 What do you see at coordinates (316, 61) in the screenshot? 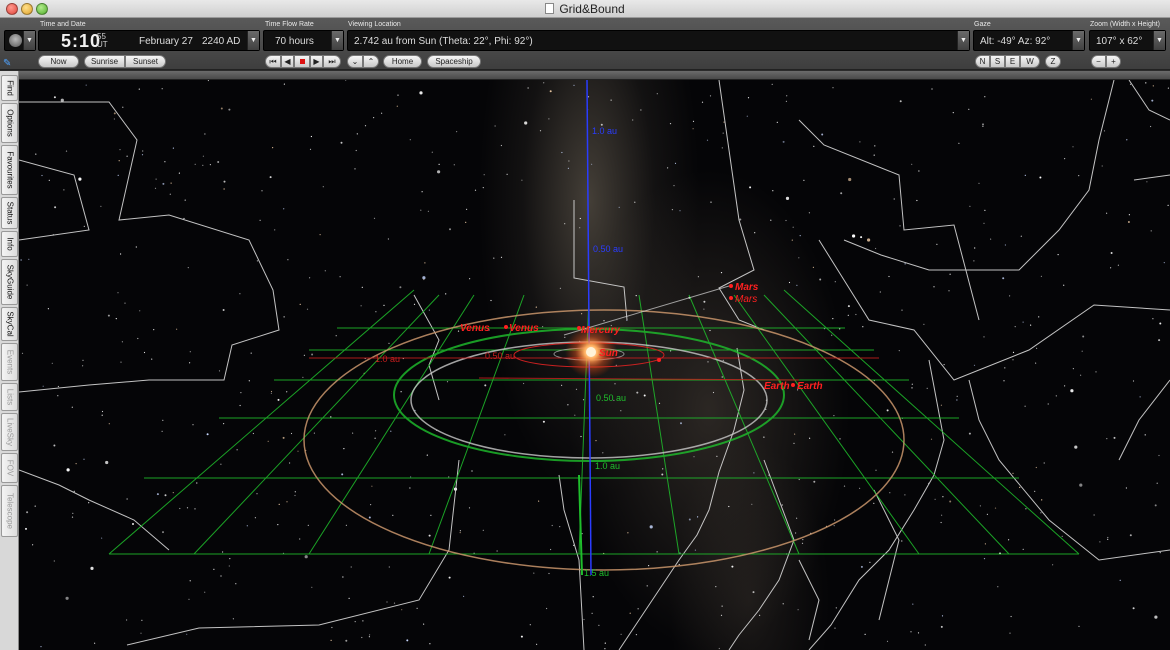
I see `play-button: ▶` at bounding box center [316, 61].